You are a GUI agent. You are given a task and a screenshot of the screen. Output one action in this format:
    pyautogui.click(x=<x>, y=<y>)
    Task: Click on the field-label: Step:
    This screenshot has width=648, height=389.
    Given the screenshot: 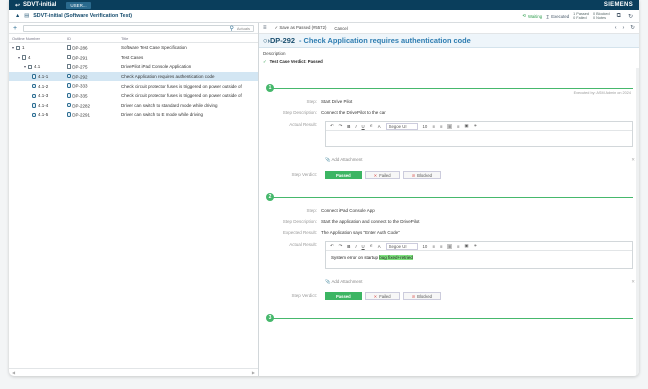 What is the action you would take?
    pyautogui.click(x=311, y=101)
    